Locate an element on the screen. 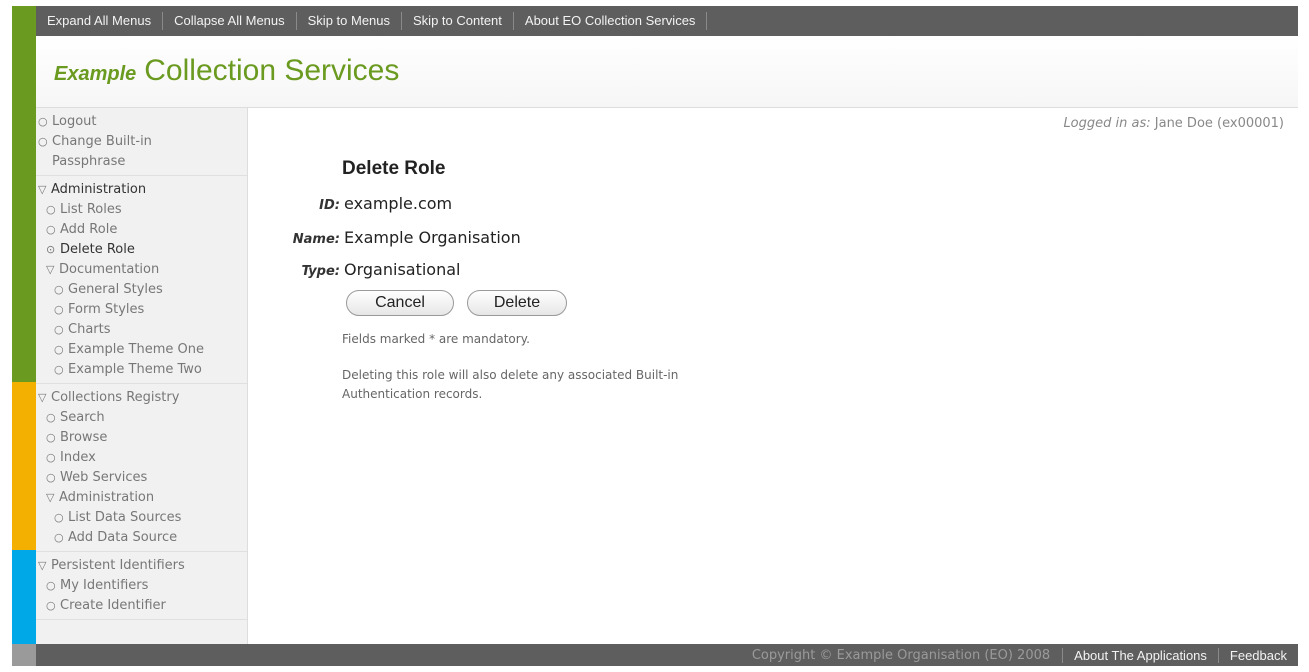 The width and height of the screenshot is (1309, 672). sidebar-item-delete-role: ⊙ Delete Role is located at coordinates (141, 250).